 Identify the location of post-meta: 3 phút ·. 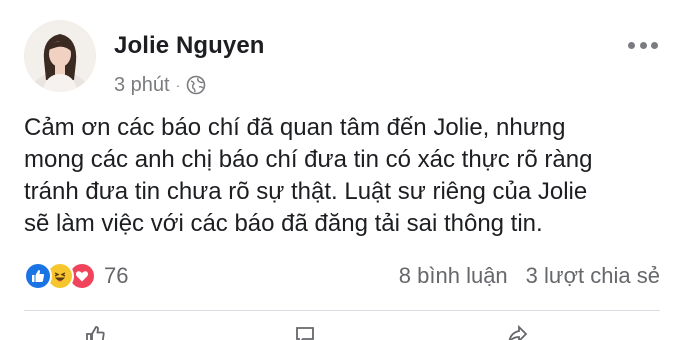
(160, 85).